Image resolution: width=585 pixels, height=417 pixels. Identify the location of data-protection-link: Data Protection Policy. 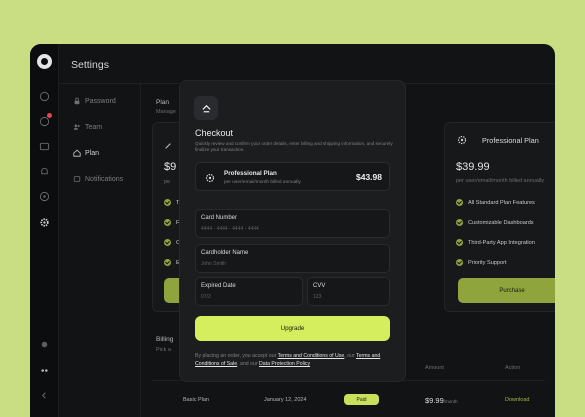
(284, 364).